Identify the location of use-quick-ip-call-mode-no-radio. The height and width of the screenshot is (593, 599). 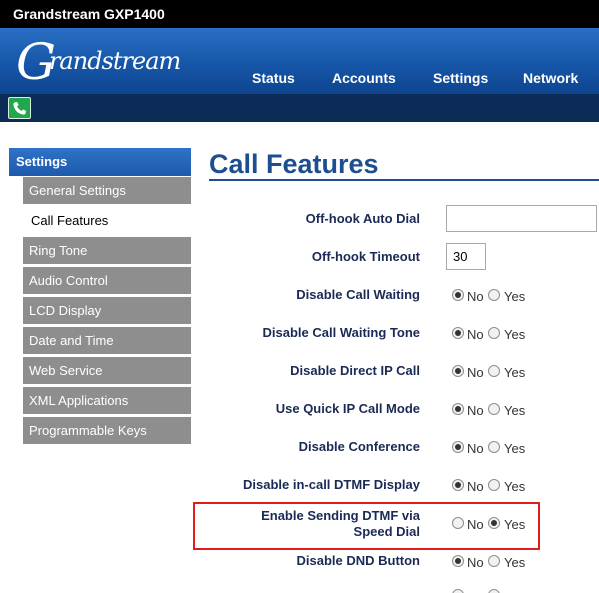
(458, 409).